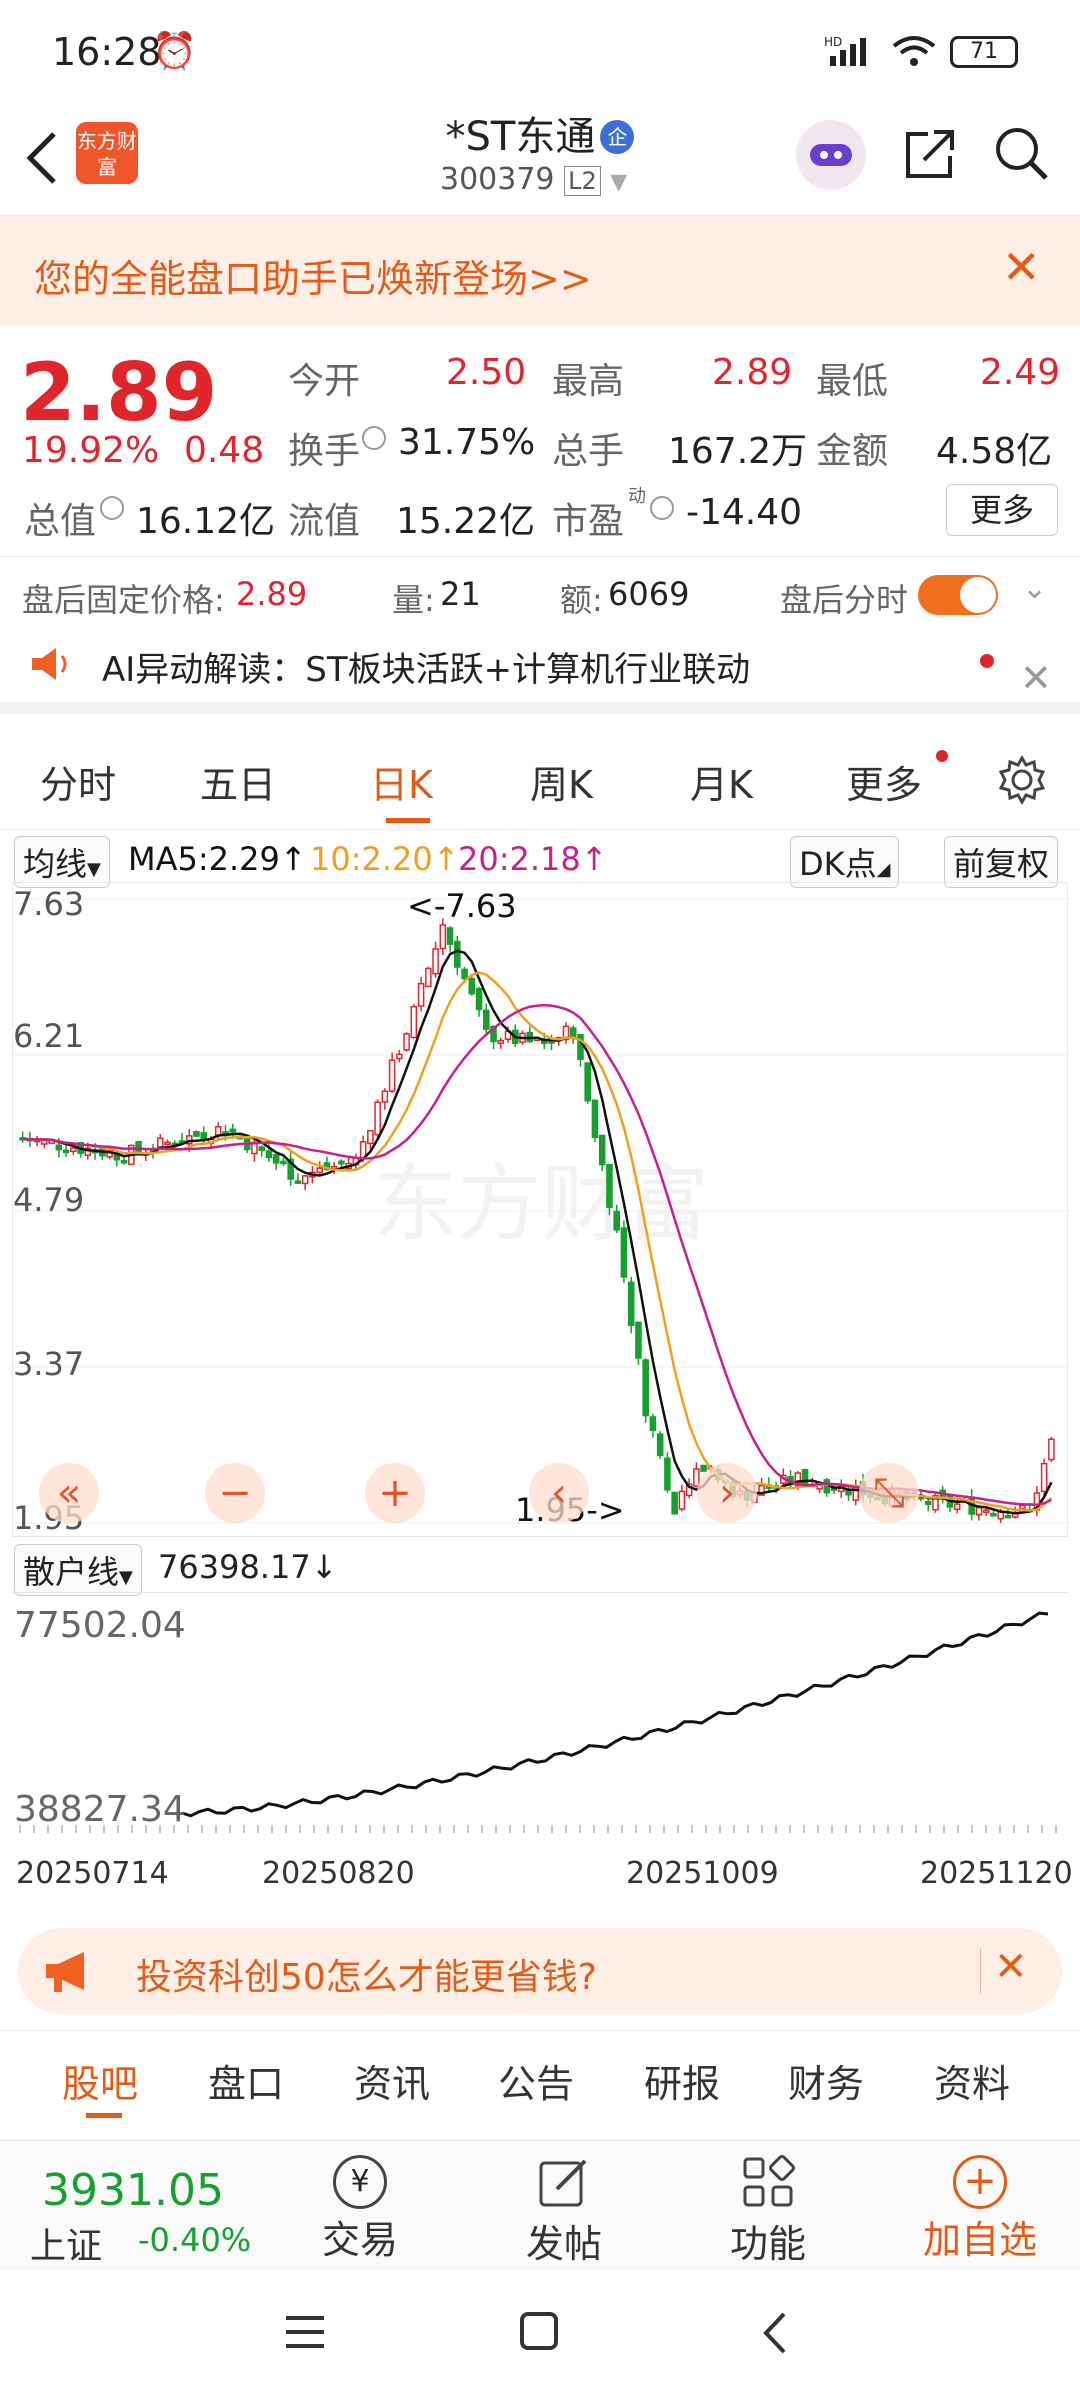 The image size is (1080, 2400). I want to click on content-tabs: 股吧 盘口 资讯 公告 研报 财务 资料, so click(540, 2078).